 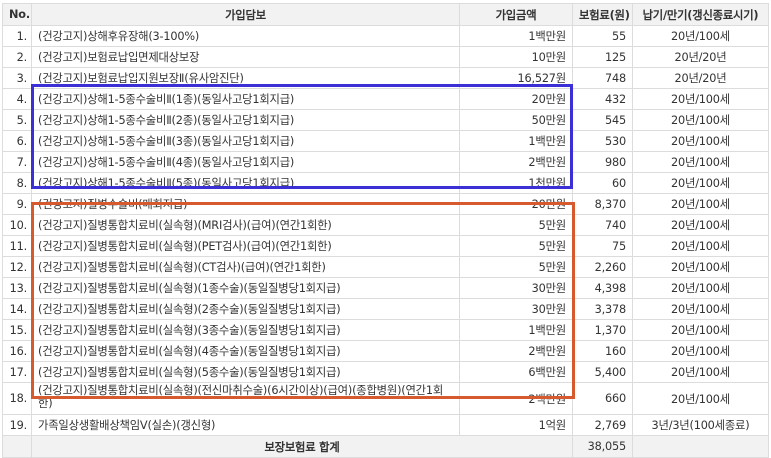 What do you see at coordinates (602, 246) in the screenshot?
I see `row-premium: 75` at bounding box center [602, 246].